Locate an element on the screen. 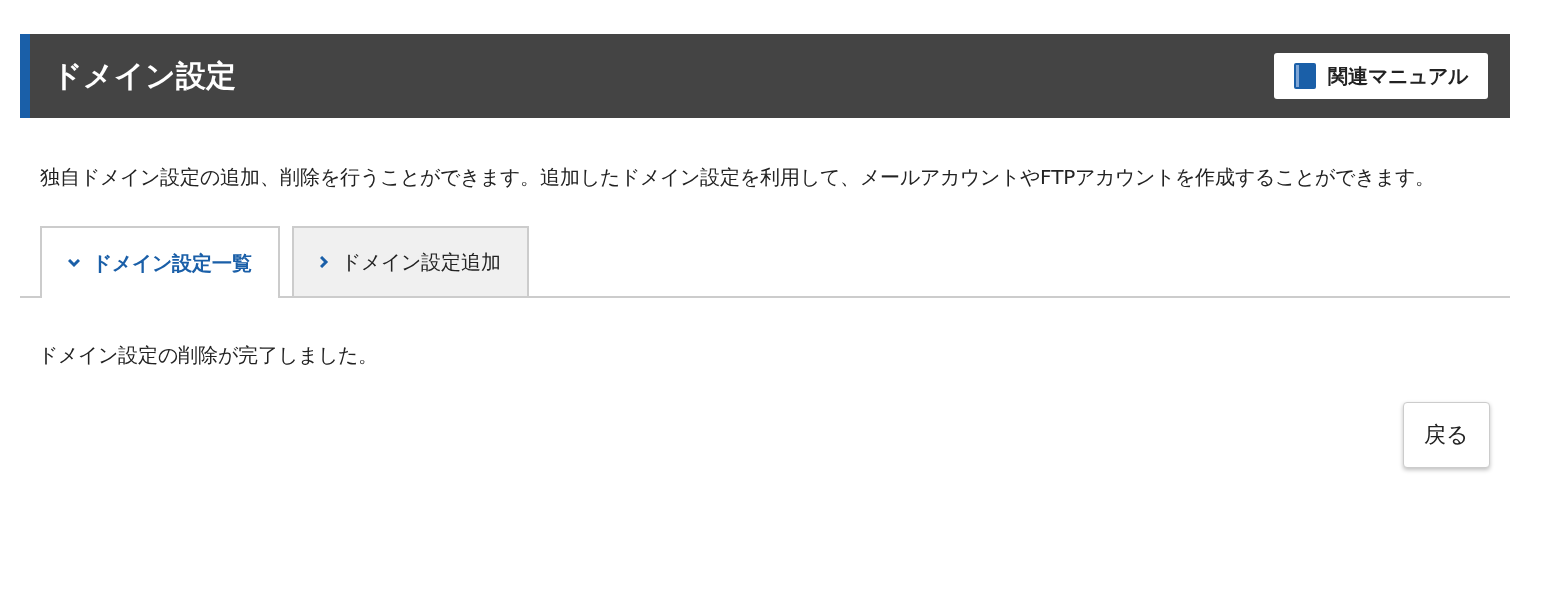  description-text: 独自ドメイン設定の追加、削除を行うことができます。追加したドメイン設定を利用して、メールアカウントやFTPアカウントを作成することができます。 is located at coordinates (738, 177).